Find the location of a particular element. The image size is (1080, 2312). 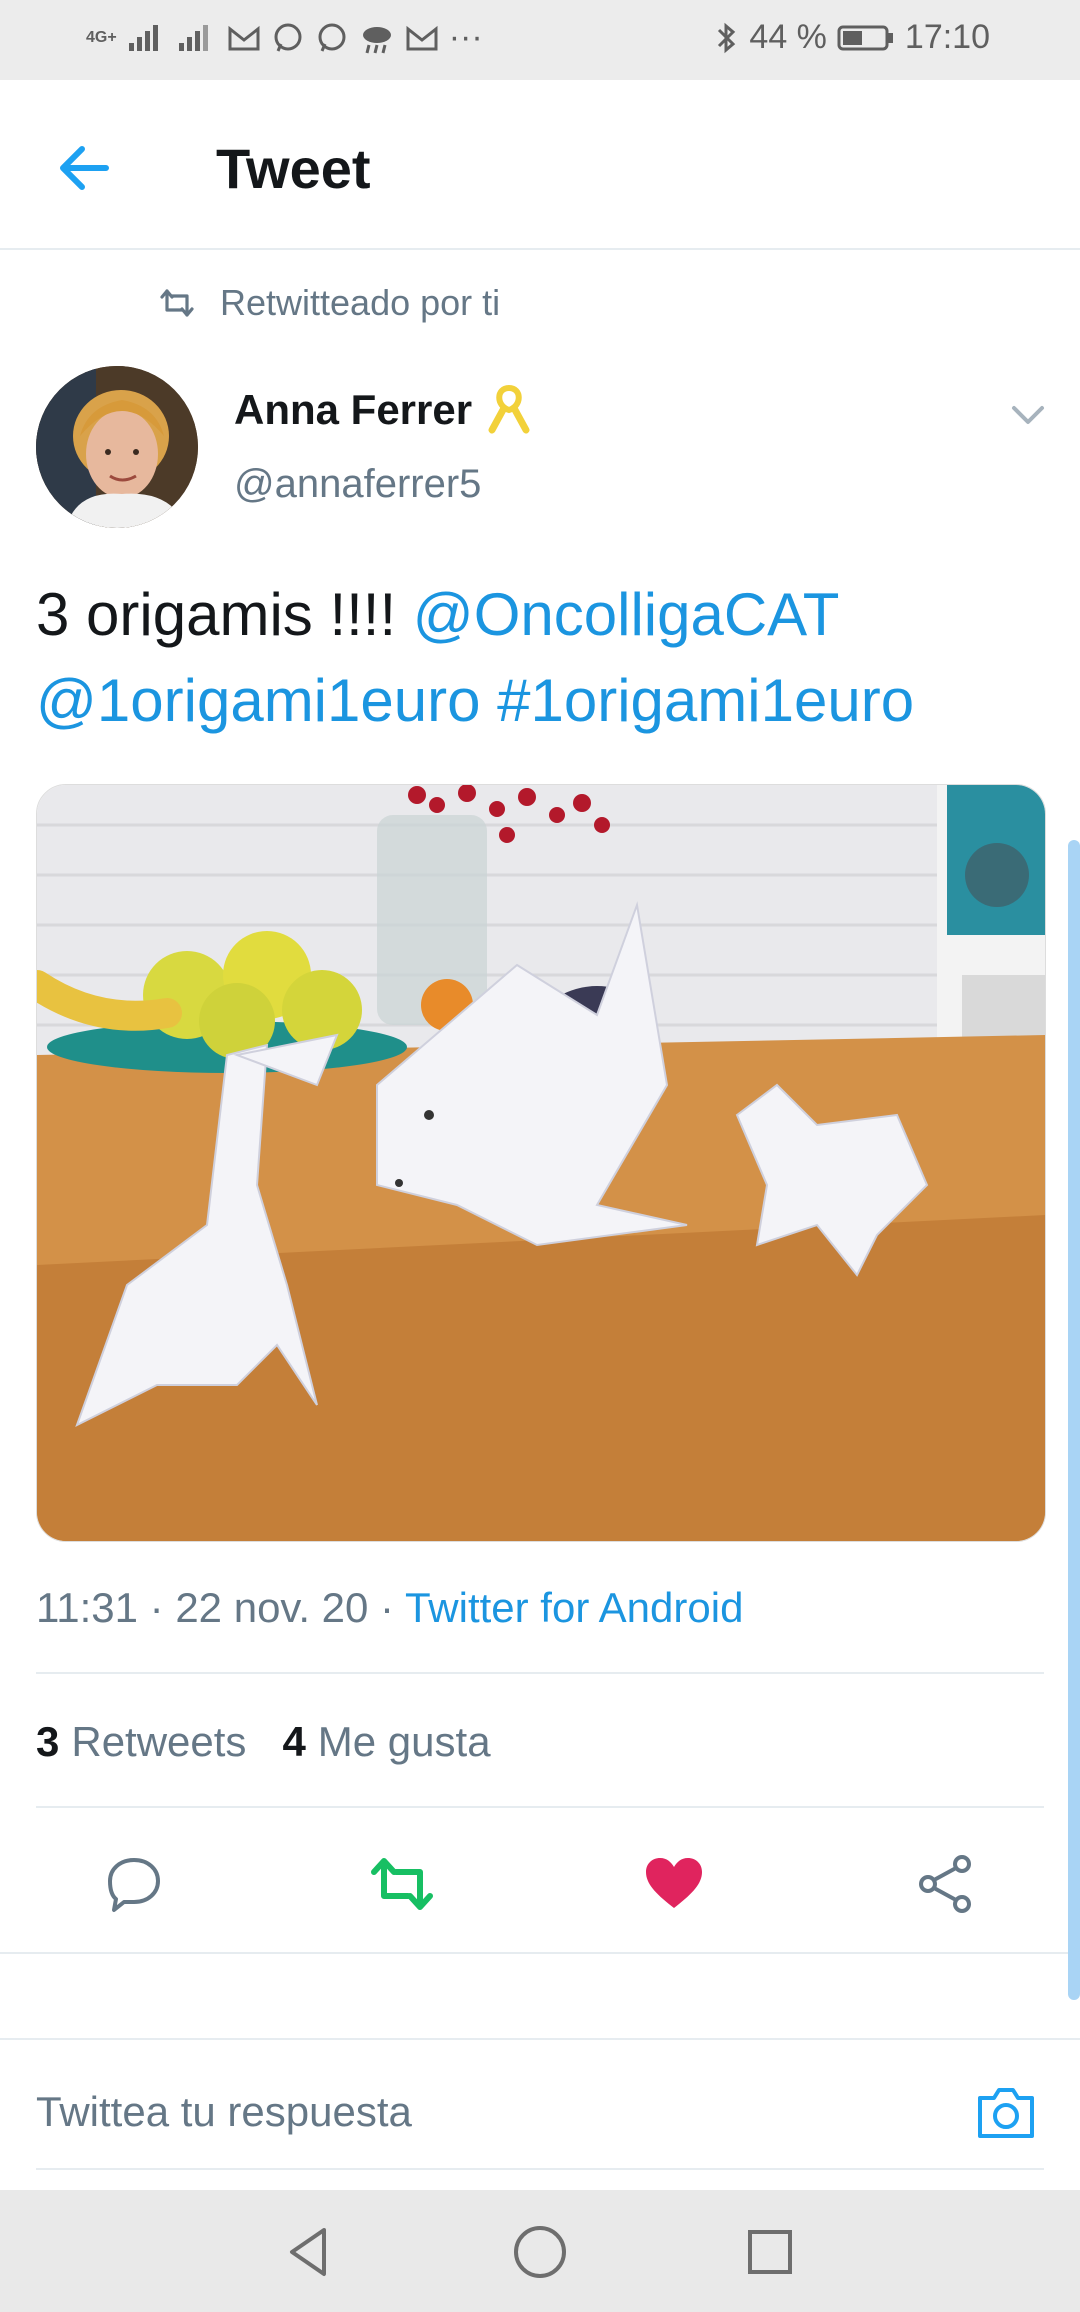

mention-1origami1euro: @1origami1euro is located at coordinates (258, 700).